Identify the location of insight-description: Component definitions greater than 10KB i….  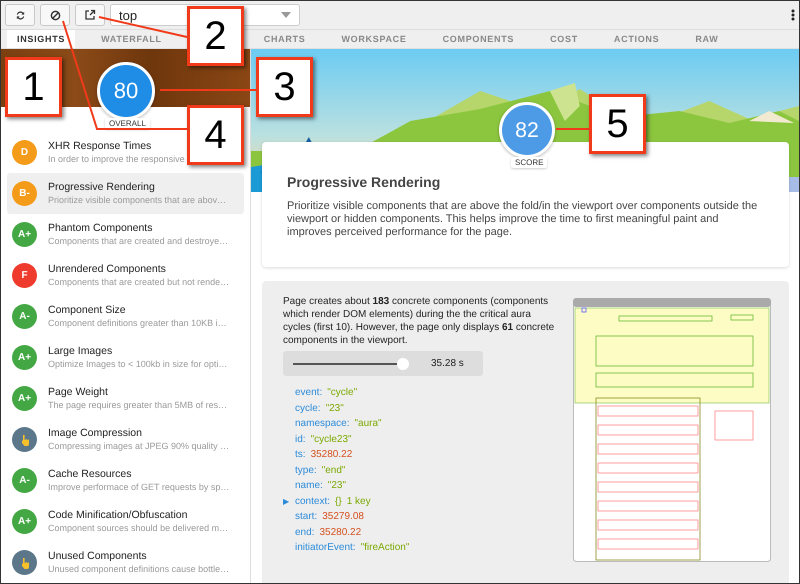
(137, 323).